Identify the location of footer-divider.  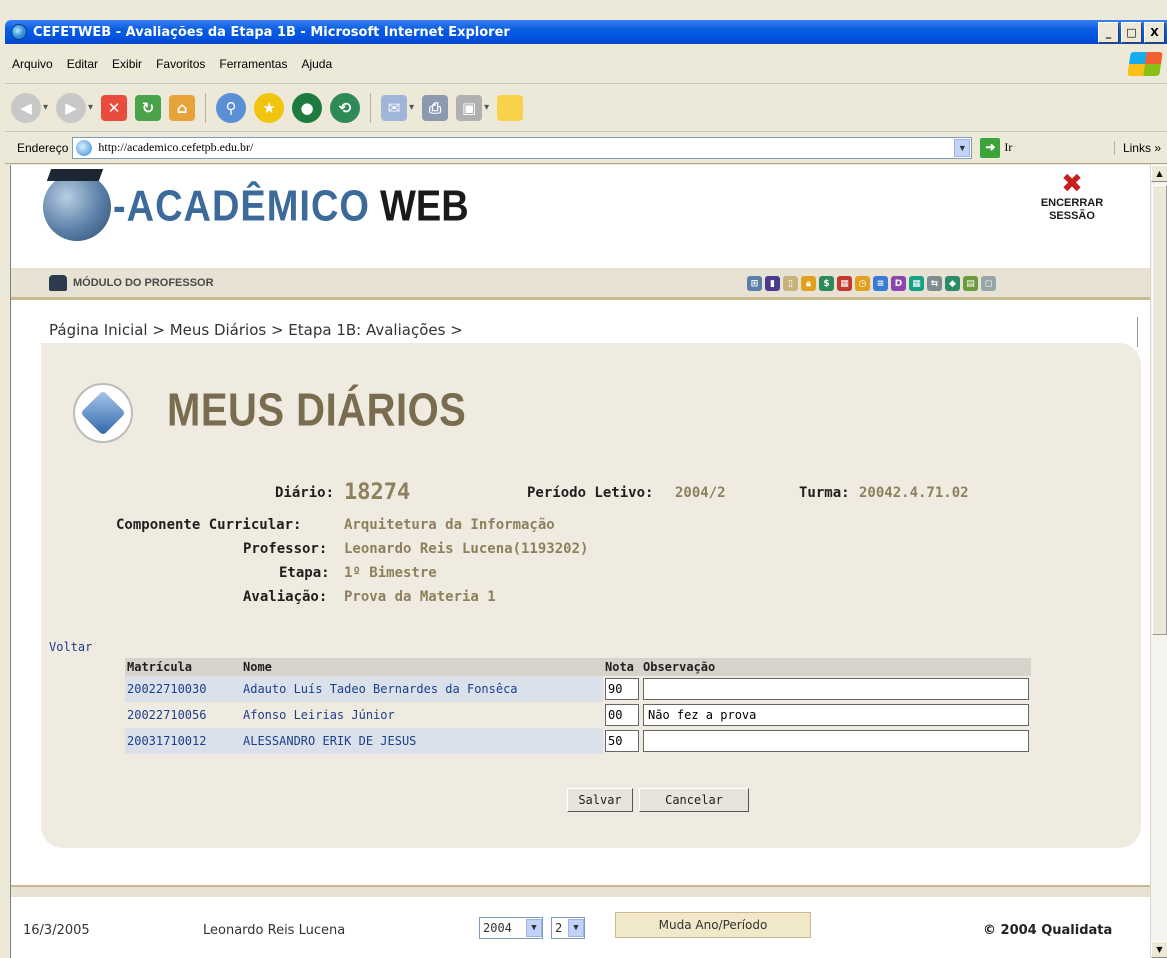
(580, 891).